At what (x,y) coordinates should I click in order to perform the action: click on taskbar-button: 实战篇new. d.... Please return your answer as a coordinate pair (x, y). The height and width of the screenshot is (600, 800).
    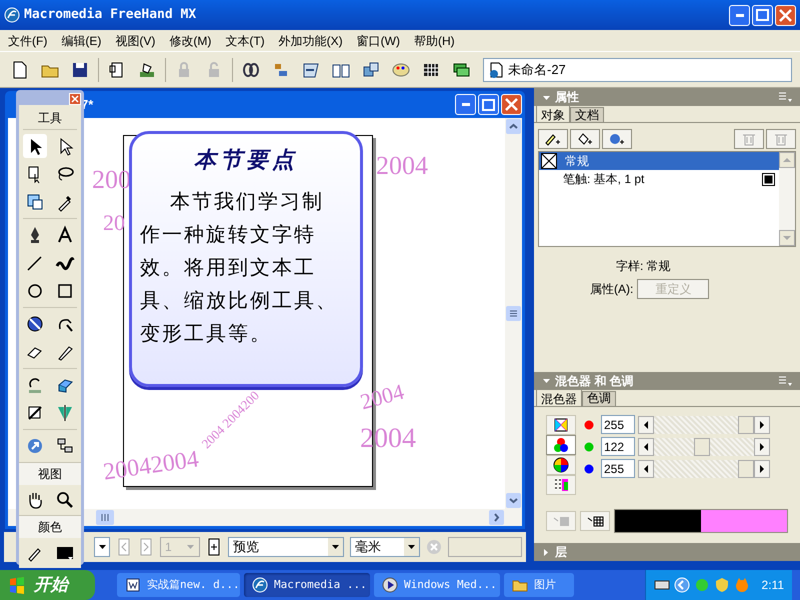
    Looking at the image, I should click on (178, 585).